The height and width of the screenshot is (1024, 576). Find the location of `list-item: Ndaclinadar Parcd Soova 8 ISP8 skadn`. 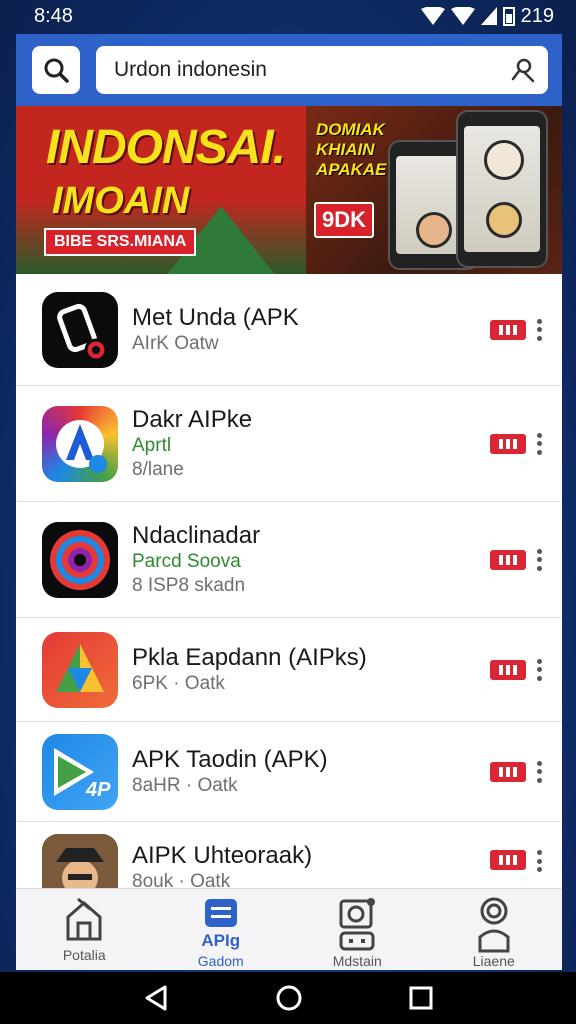

list-item: Ndaclinadar Parcd Soova 8 ISP8 skadn is located at coordinates (289, 560).